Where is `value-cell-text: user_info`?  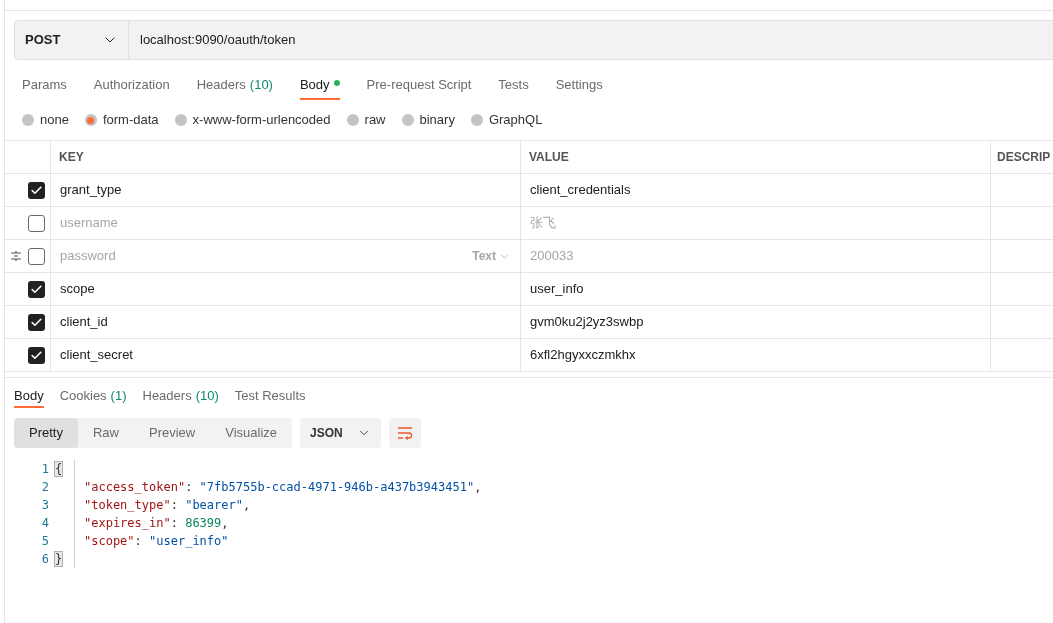 value-cell-text: user_info is located at coordinates (557, 289).